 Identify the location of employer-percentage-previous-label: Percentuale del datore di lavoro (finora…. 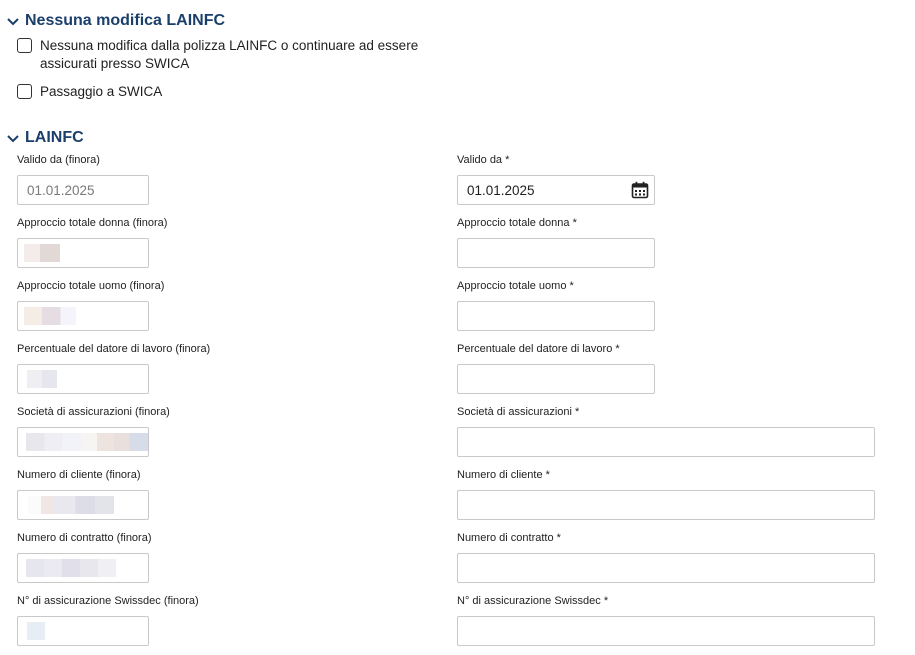
(114, 349).